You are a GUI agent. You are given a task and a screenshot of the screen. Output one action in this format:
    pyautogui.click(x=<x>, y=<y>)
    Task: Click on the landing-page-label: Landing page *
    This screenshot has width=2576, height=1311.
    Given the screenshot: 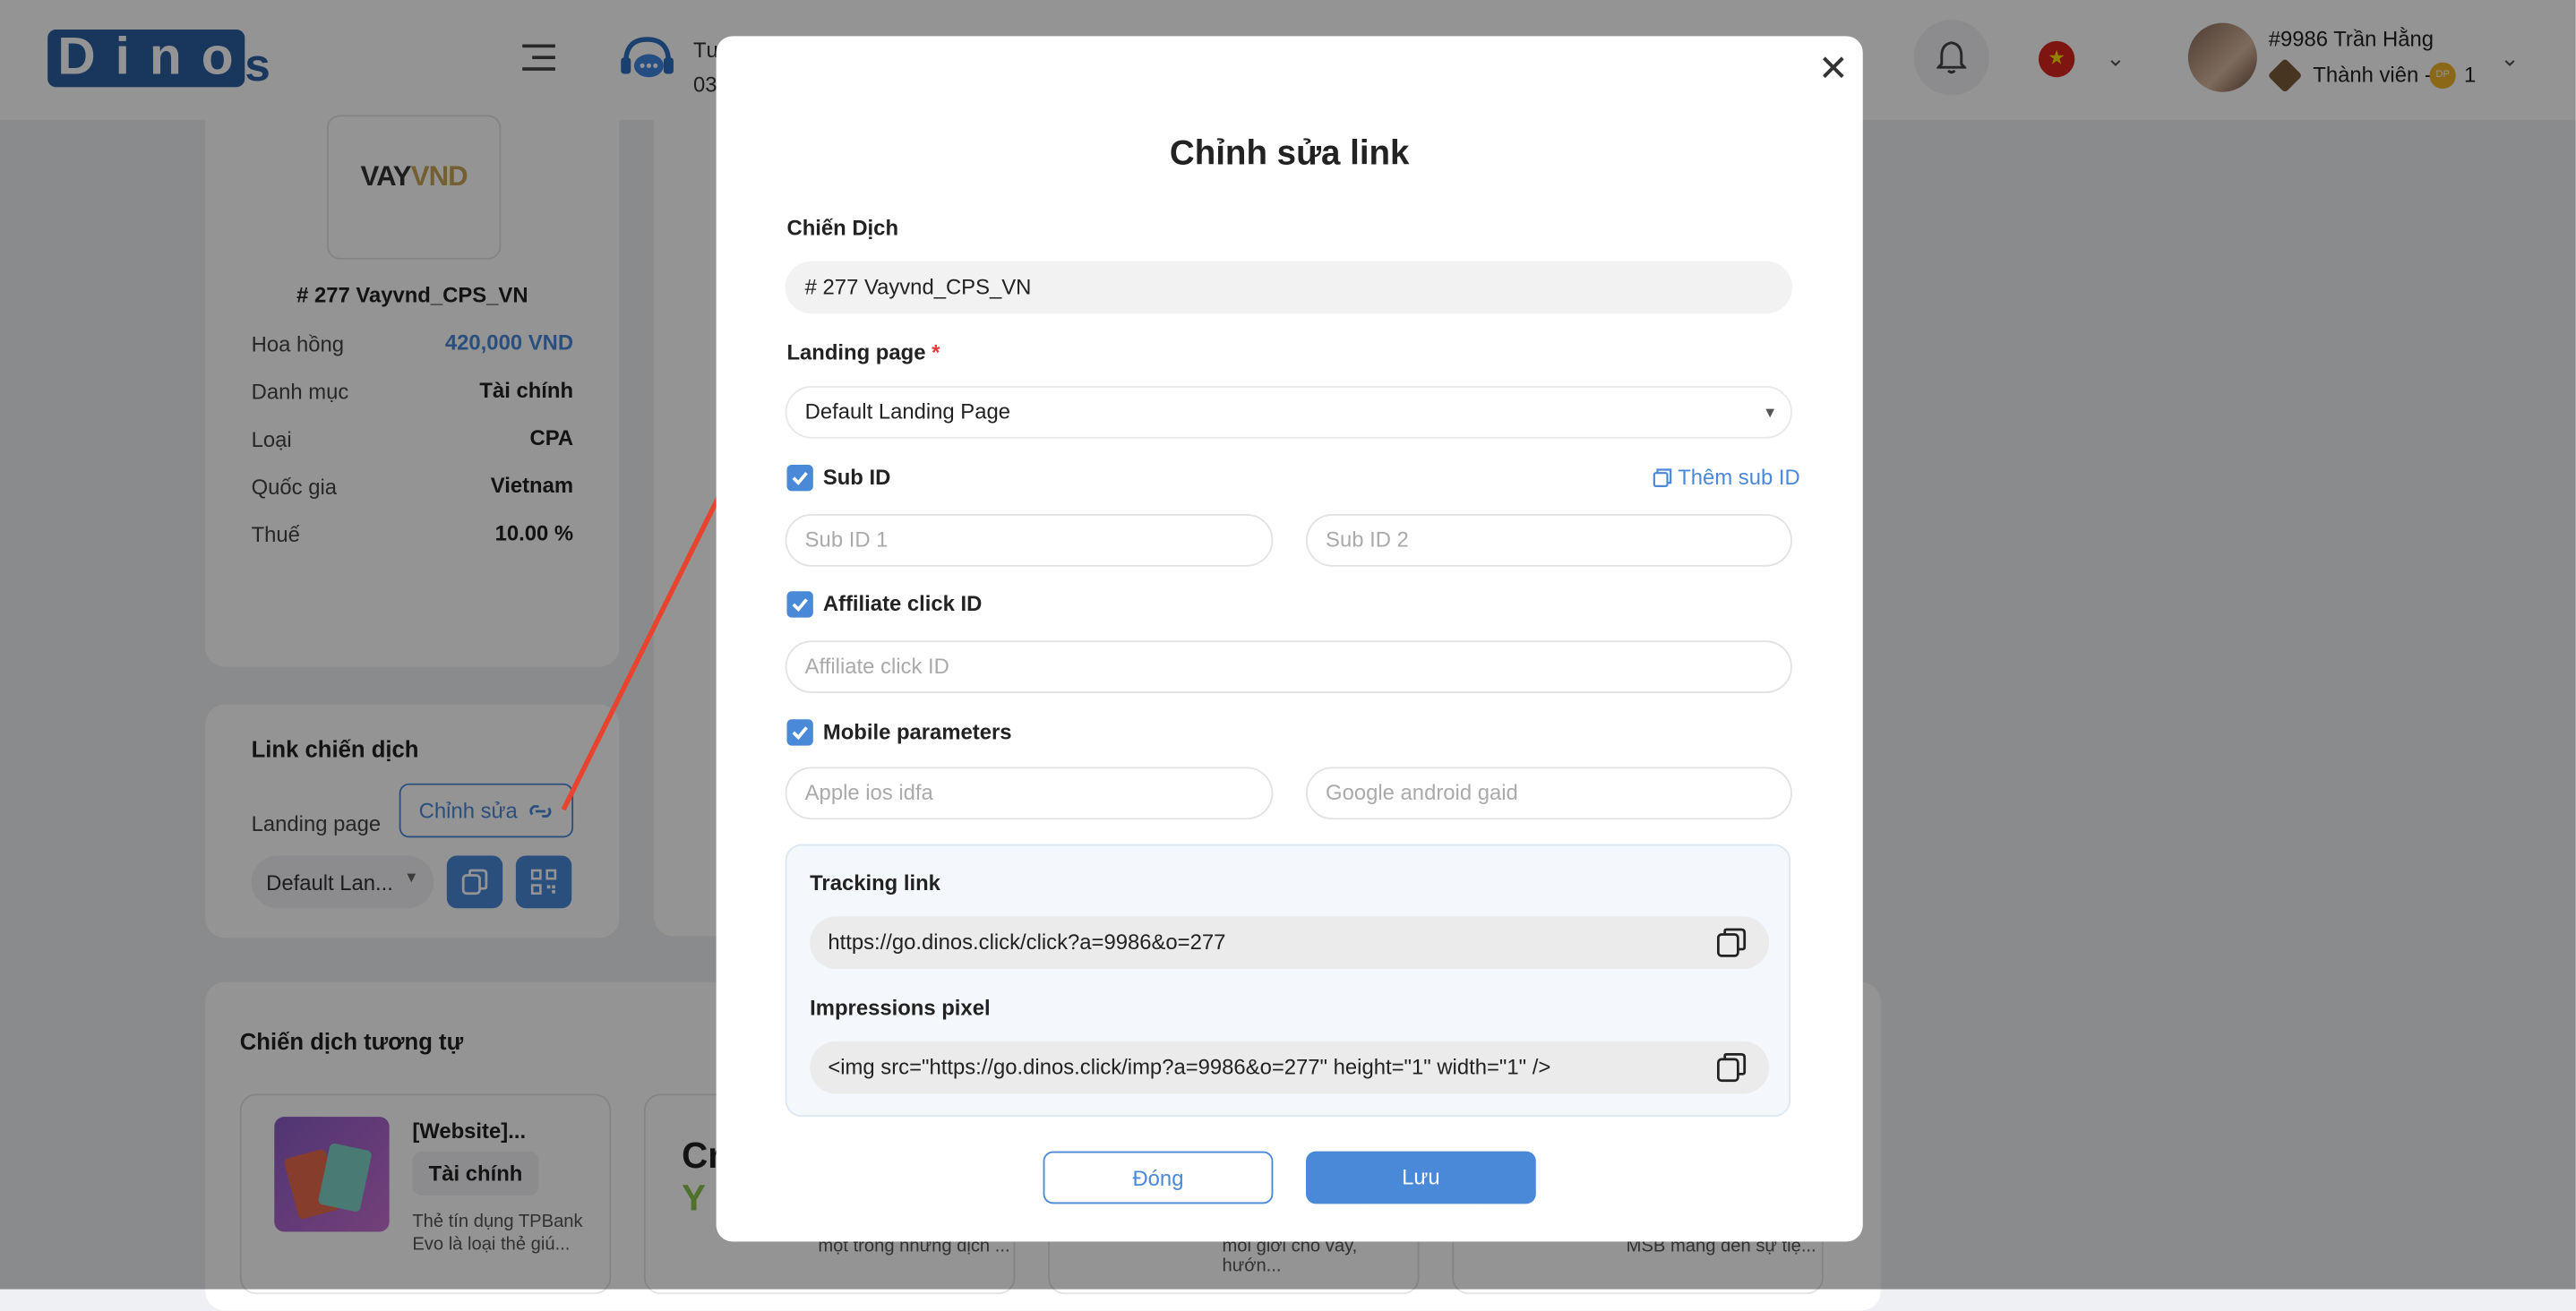 What is the action you would take?
    pyautogui.click(x=863, y=352)
    